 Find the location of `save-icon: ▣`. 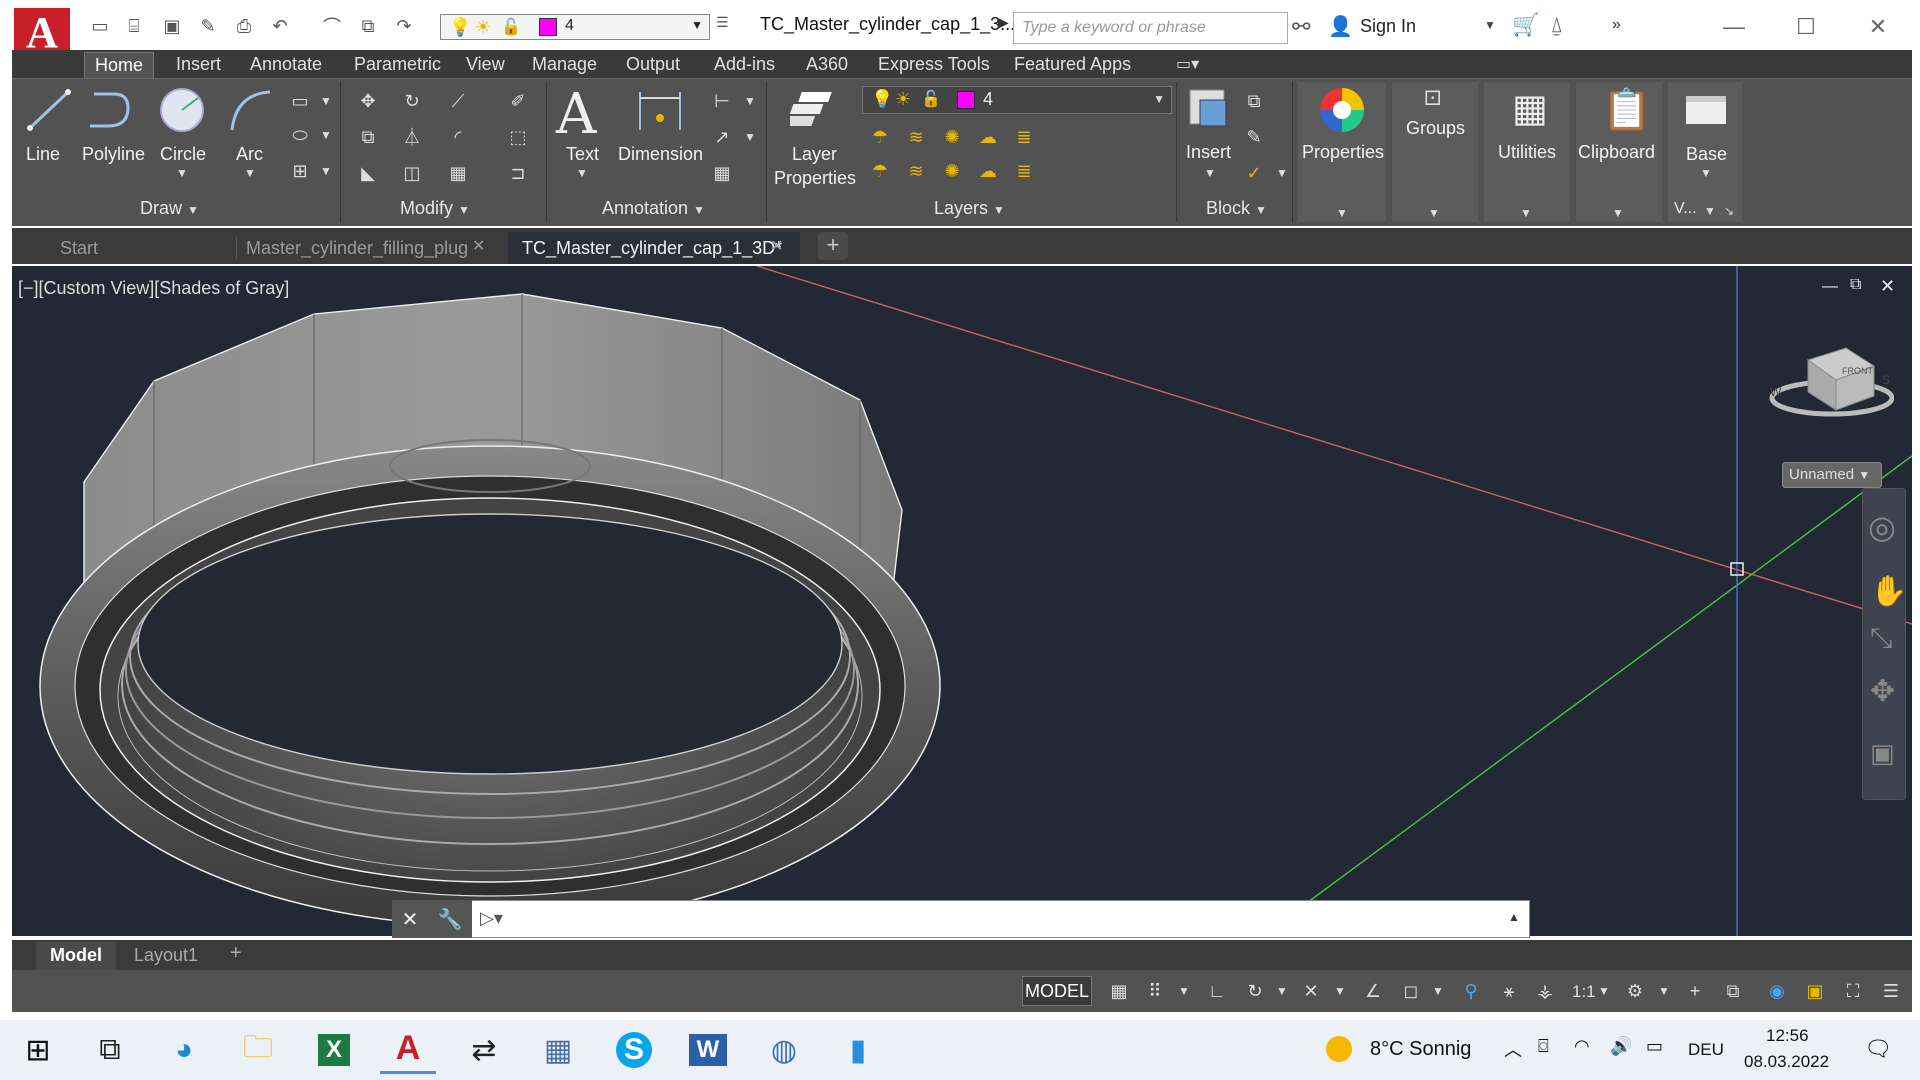

save-icon: ▣ is located at coordinates (172, 26).